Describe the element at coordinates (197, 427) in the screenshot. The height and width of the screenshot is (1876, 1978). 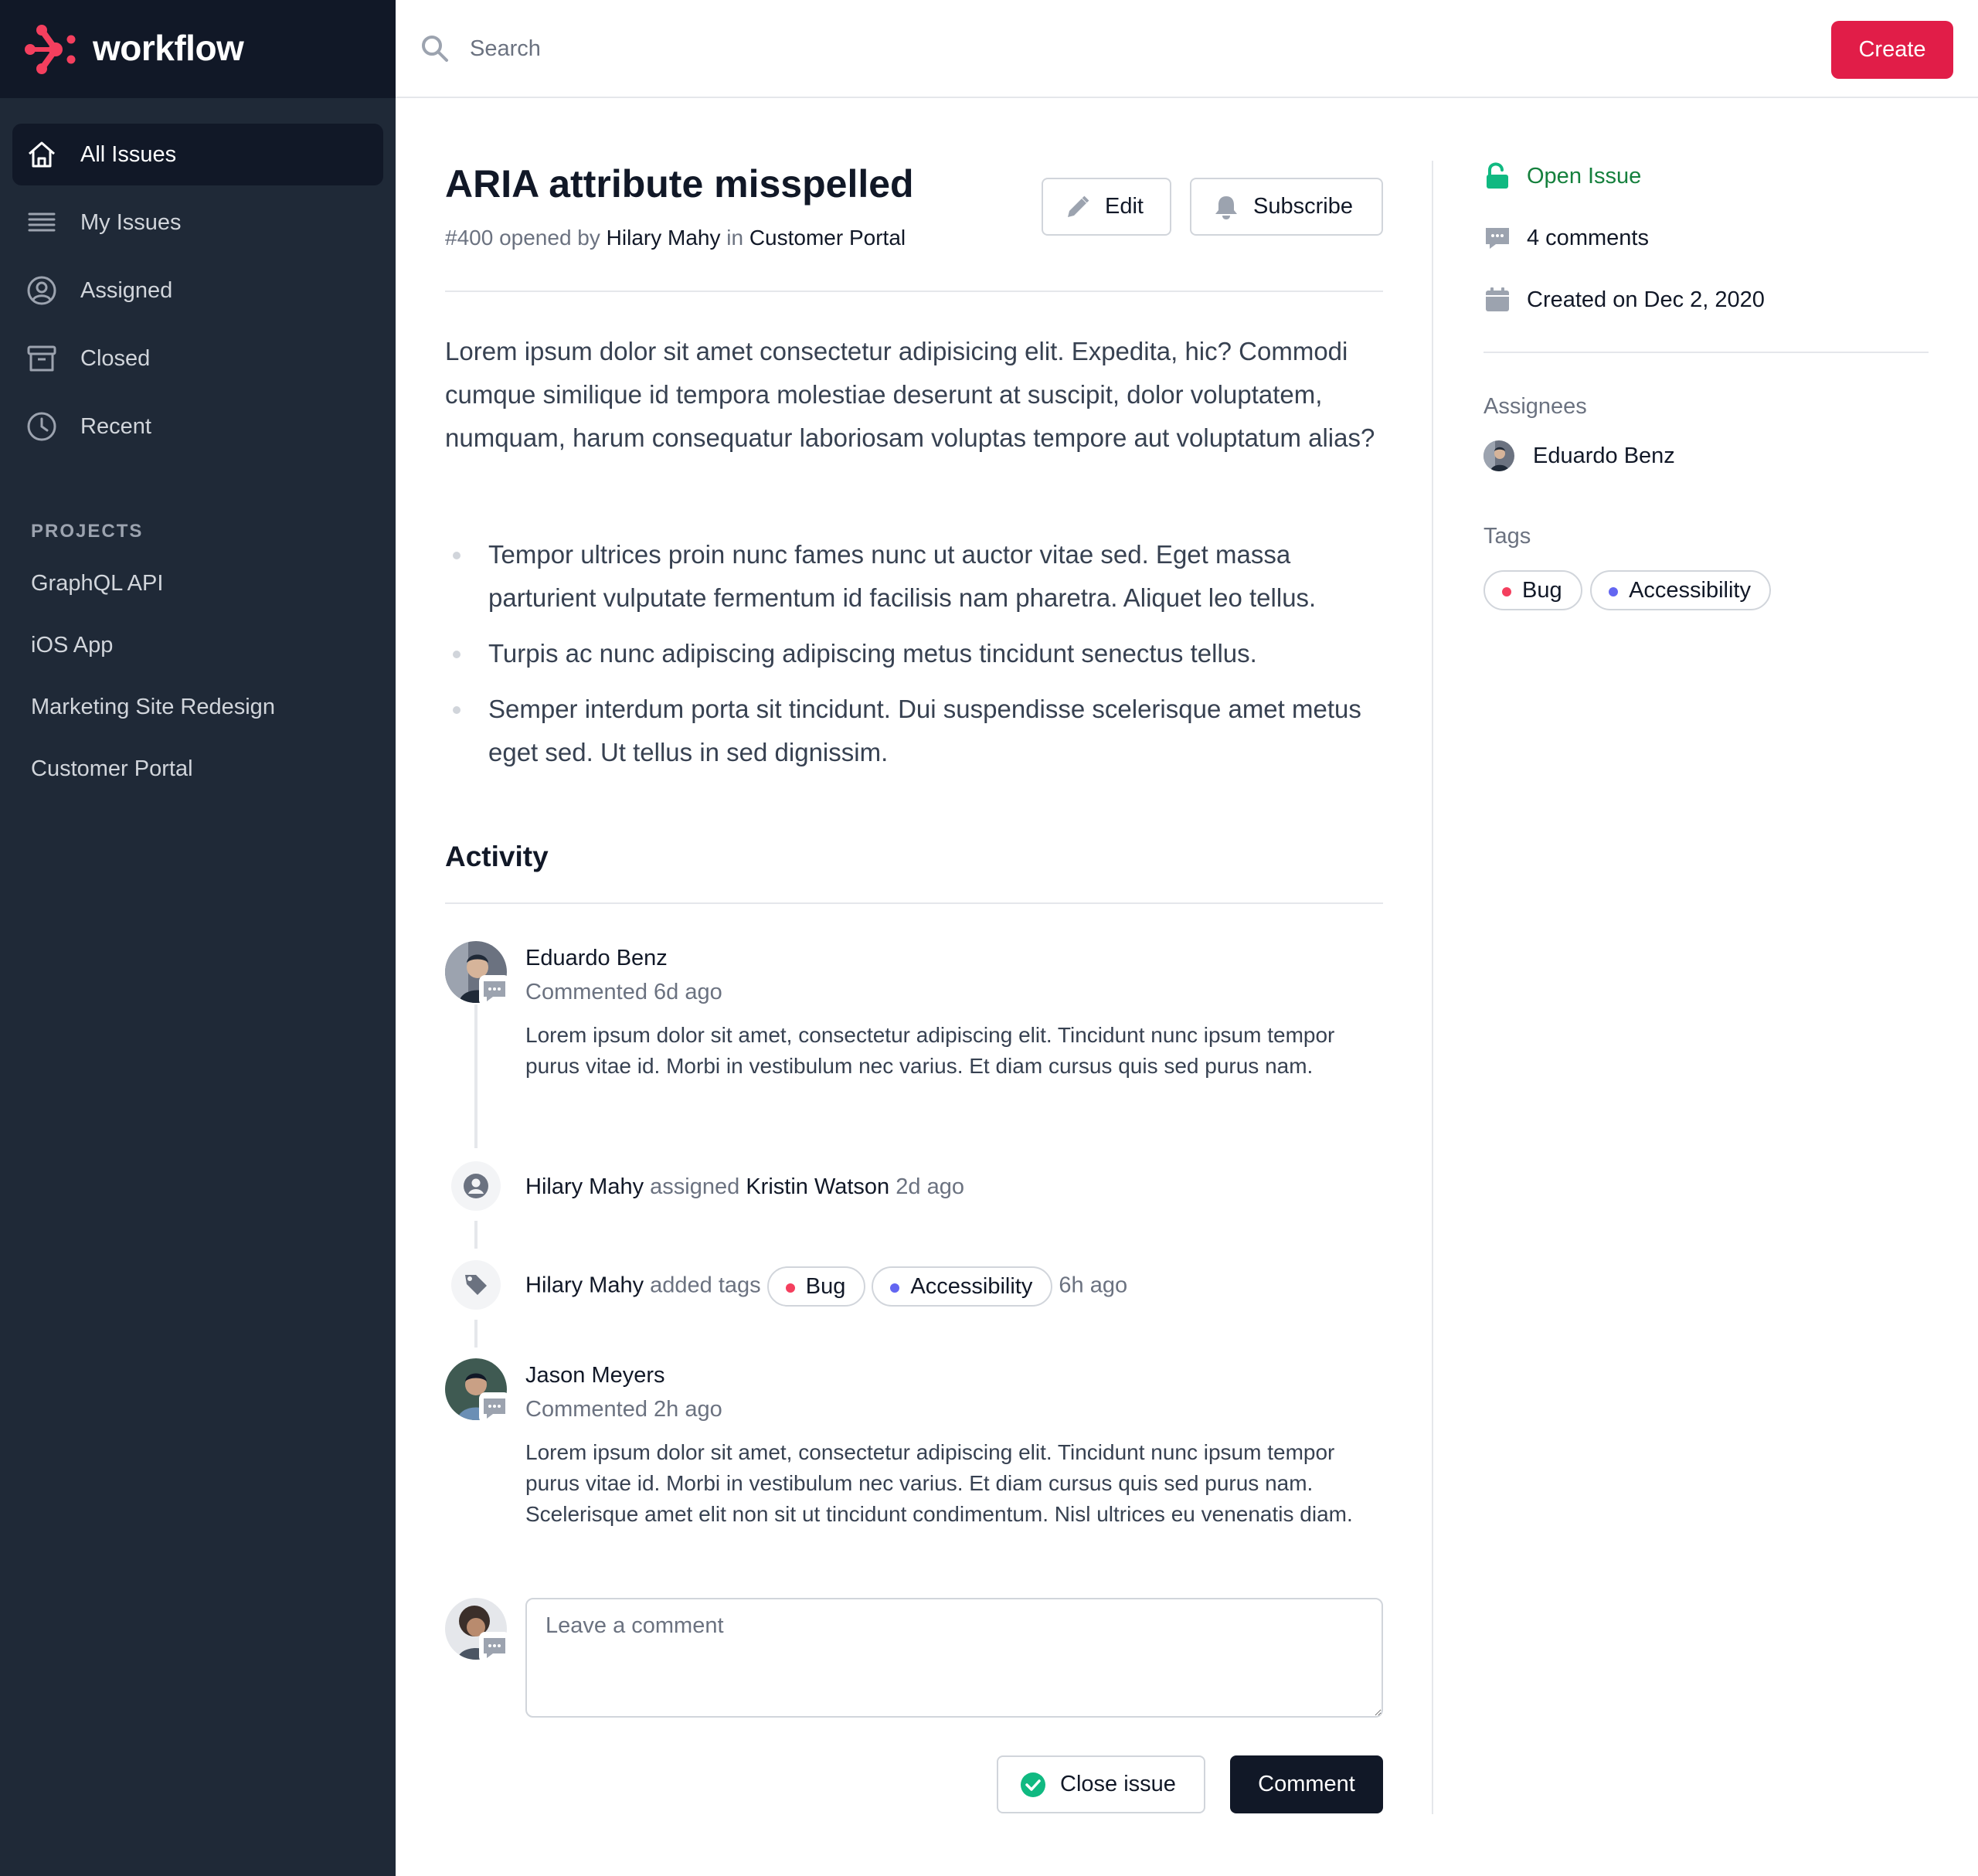
I see `nav-item-recent: Recent` at that location.